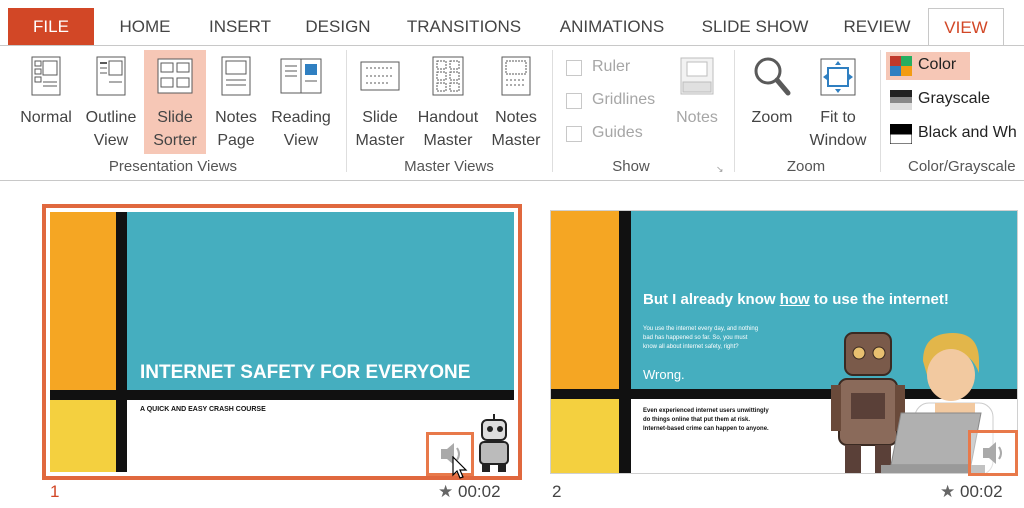 Image resolution: width=1024 pixels, height=508 pixels. What do you see at coordinates (448, 102) in the screenshot?
I see `handout-master-button: Handout Master` at bounding box center [448, 102].